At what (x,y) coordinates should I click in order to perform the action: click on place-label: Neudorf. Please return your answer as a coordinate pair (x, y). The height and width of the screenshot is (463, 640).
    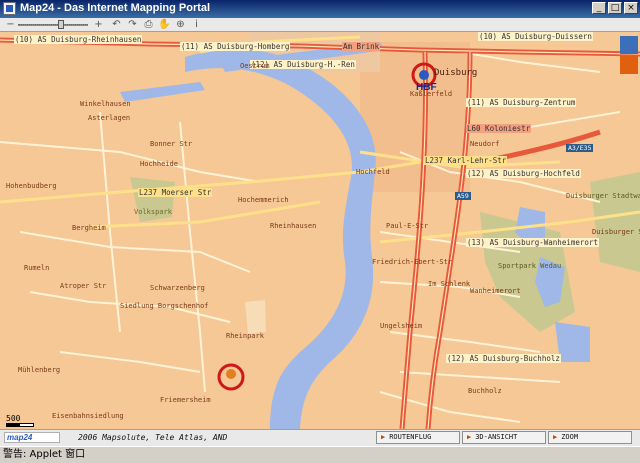
    Looking at the image, I should click on (485, 144).